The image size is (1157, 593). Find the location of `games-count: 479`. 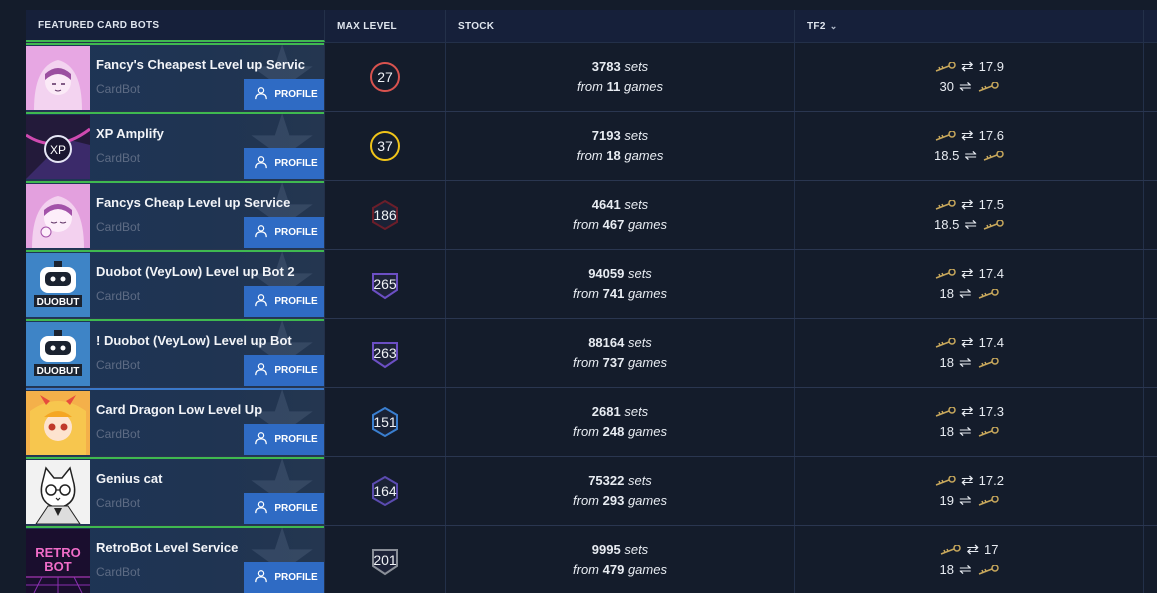

games-count: 479 is located at coordinates (613, 569).